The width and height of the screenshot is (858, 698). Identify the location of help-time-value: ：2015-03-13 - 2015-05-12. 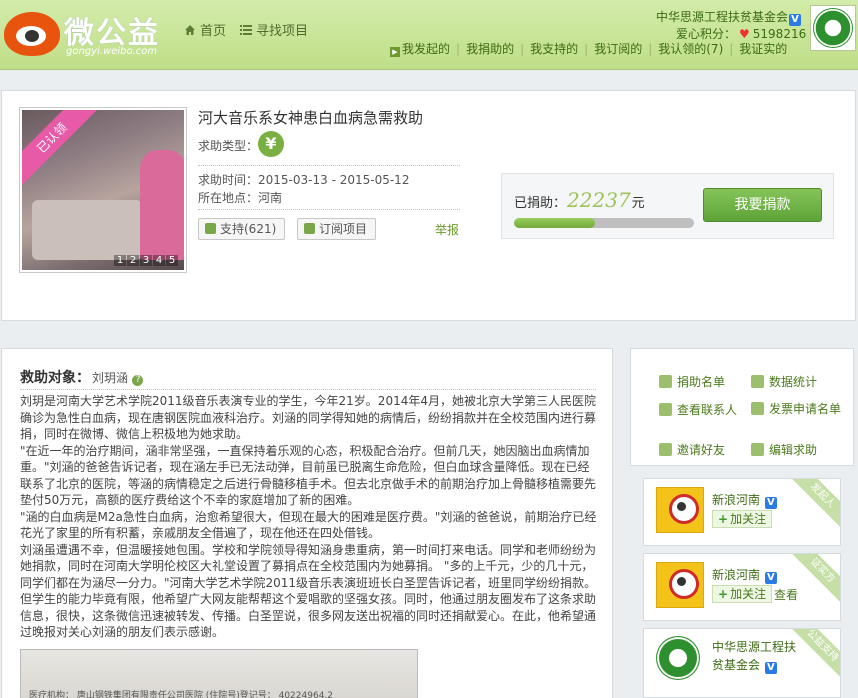
(328, 180).